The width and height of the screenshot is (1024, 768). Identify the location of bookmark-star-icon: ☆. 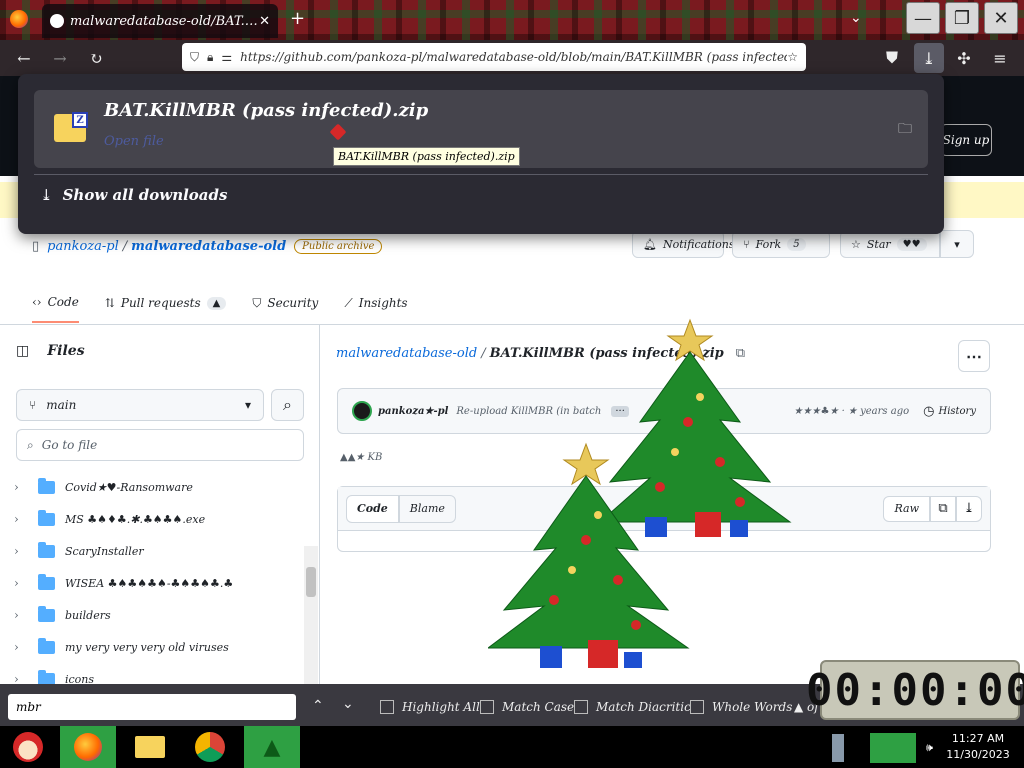
(792, 57).